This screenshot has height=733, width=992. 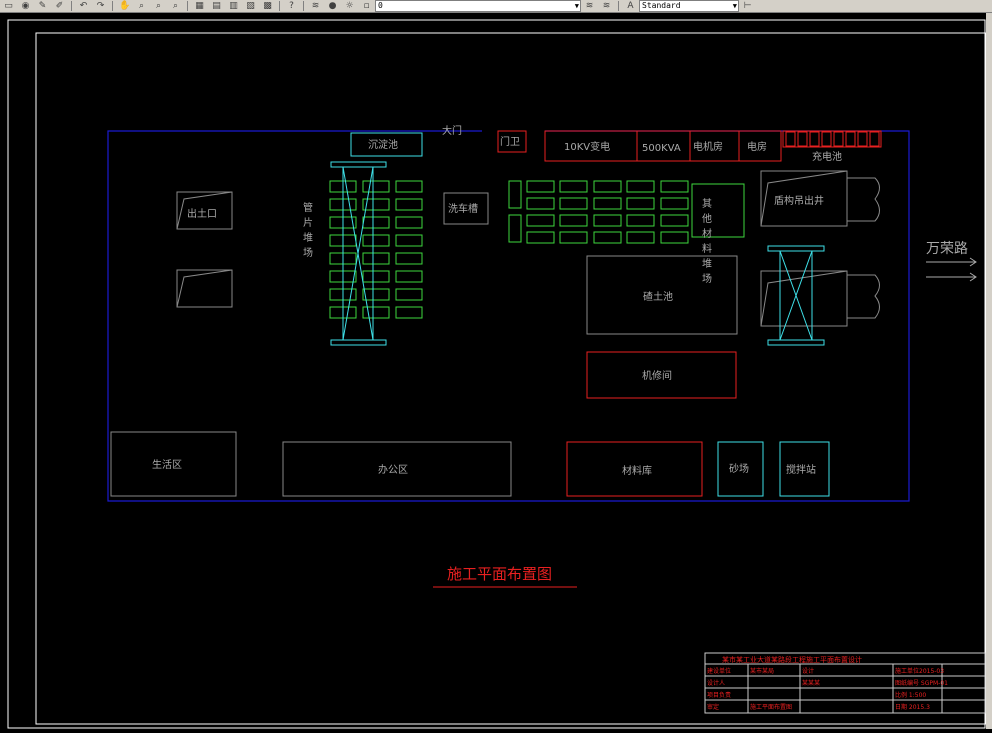 What do you see at coordinates (716, 683) in the screenshot?
I see `title-block-cell: 设计人` at bounding box center [716, 683].